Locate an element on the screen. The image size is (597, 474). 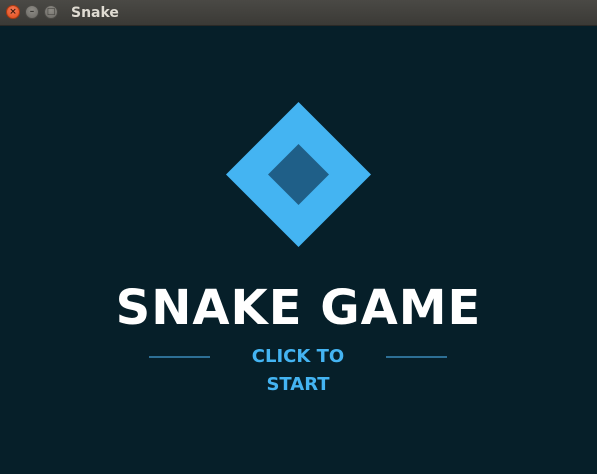
title-bar: × – □ Snake is located at coordinates (298, 13).